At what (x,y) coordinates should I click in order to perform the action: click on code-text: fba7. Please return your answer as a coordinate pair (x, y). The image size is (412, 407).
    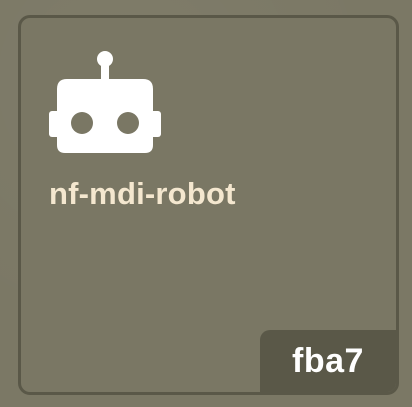
    Looking at the image, I should click on (328, 360).